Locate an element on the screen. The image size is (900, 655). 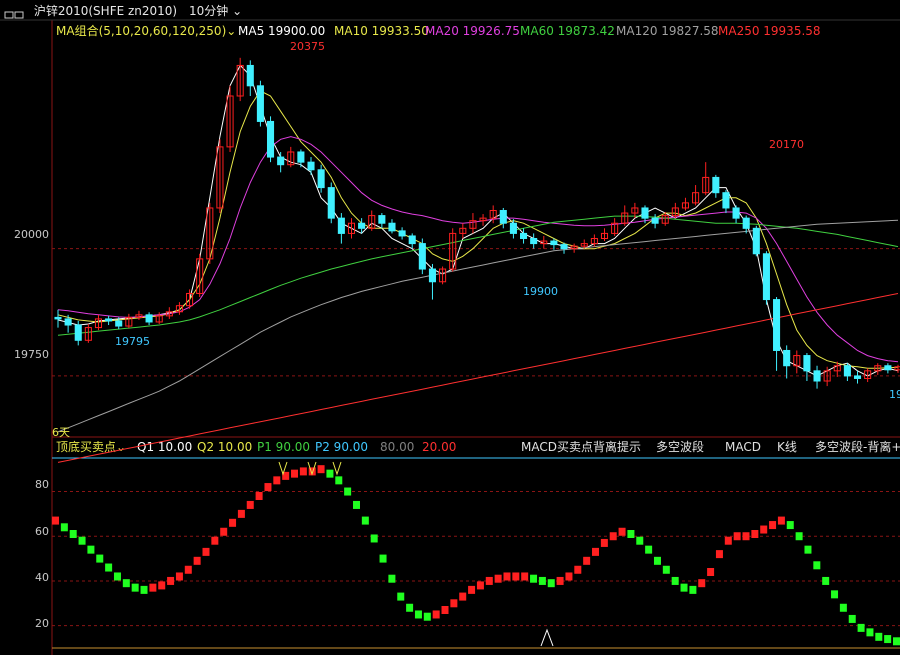
param-q1: Q1 10.00 is located at coordinates (165, 447).